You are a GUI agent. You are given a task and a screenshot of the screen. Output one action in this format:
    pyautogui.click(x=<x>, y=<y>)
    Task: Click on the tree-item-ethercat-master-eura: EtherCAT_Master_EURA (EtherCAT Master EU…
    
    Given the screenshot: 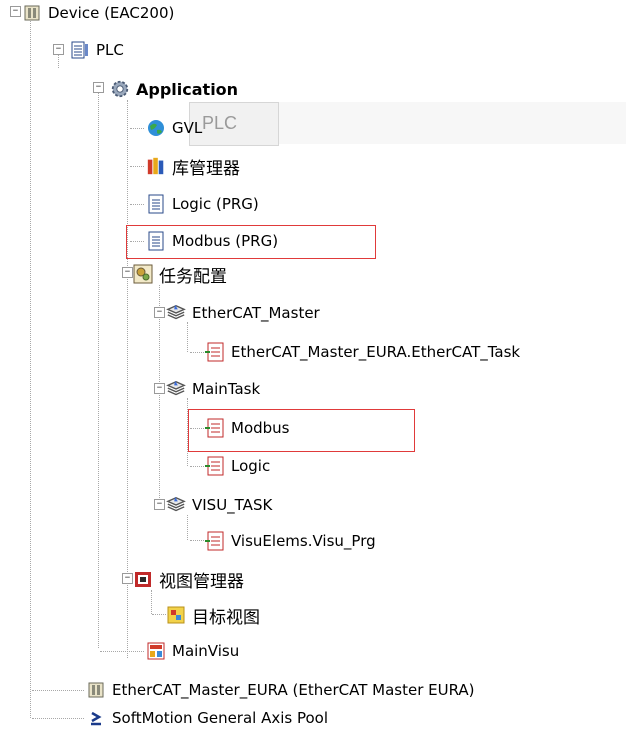 What is the action you would take?
    pyautogui.click(x=280, y=690)
    